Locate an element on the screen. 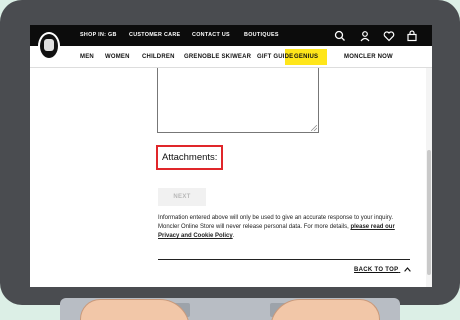 The width and height of the screenshot is (460, 320). footer-divider is located at coordinates (284, 259).